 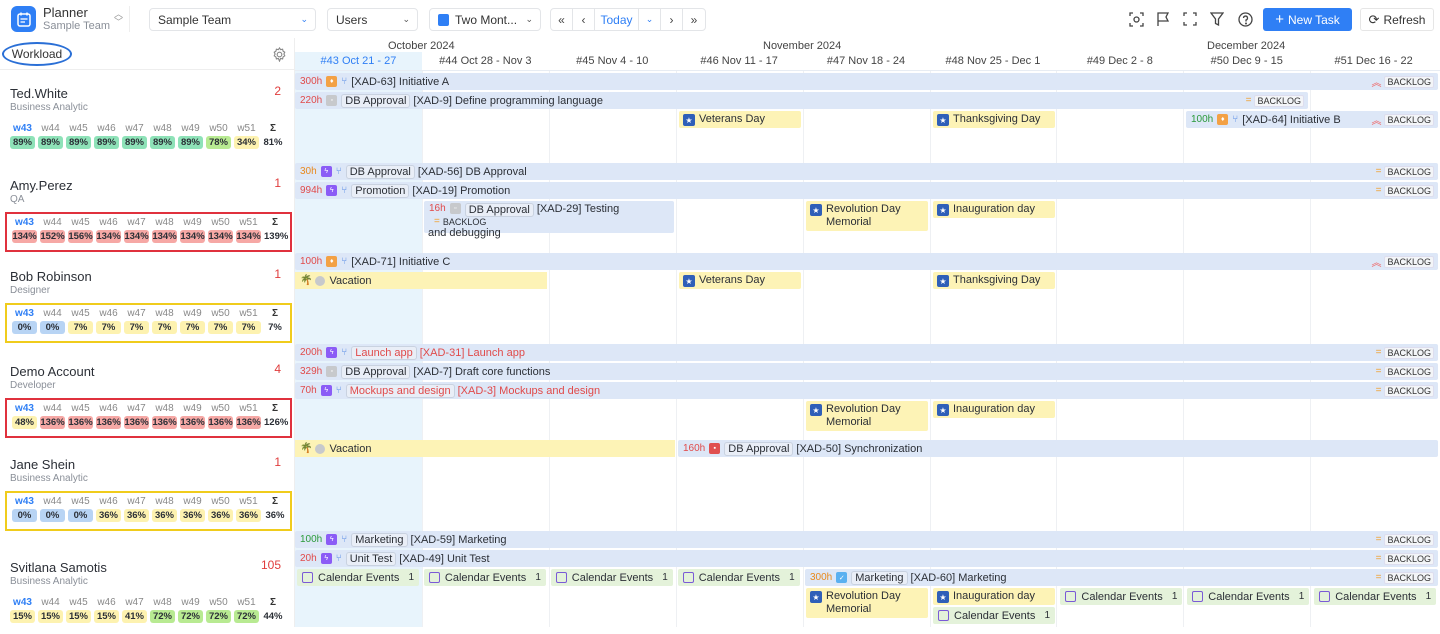 What do you see at coordinates (164, 515) in the screenshot?
I see `week-load-value: 36%` at bounding box center [164, 515].